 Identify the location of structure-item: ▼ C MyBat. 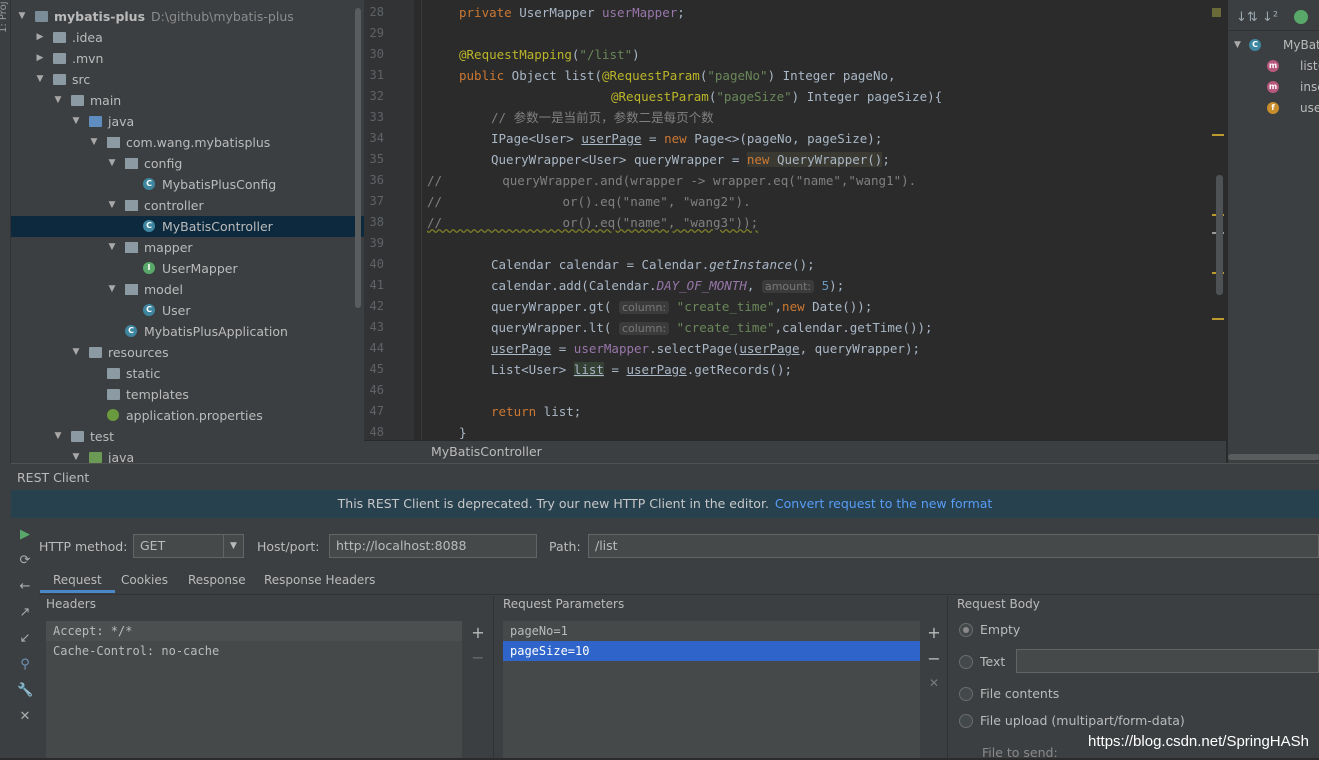
(1273, 45).